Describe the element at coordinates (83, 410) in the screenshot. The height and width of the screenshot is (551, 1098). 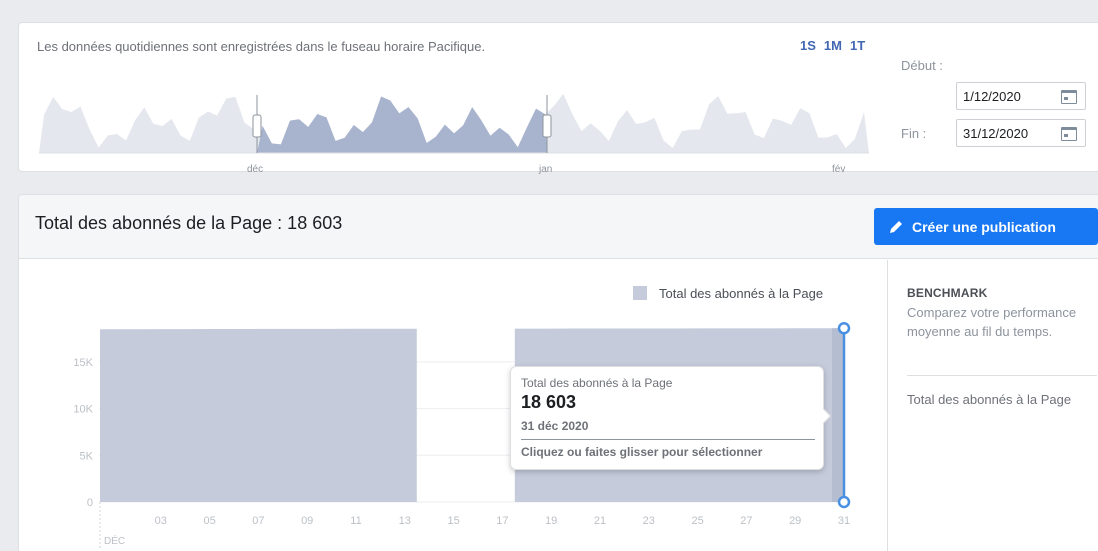
I see `y-tick-label: 10K` at that location.